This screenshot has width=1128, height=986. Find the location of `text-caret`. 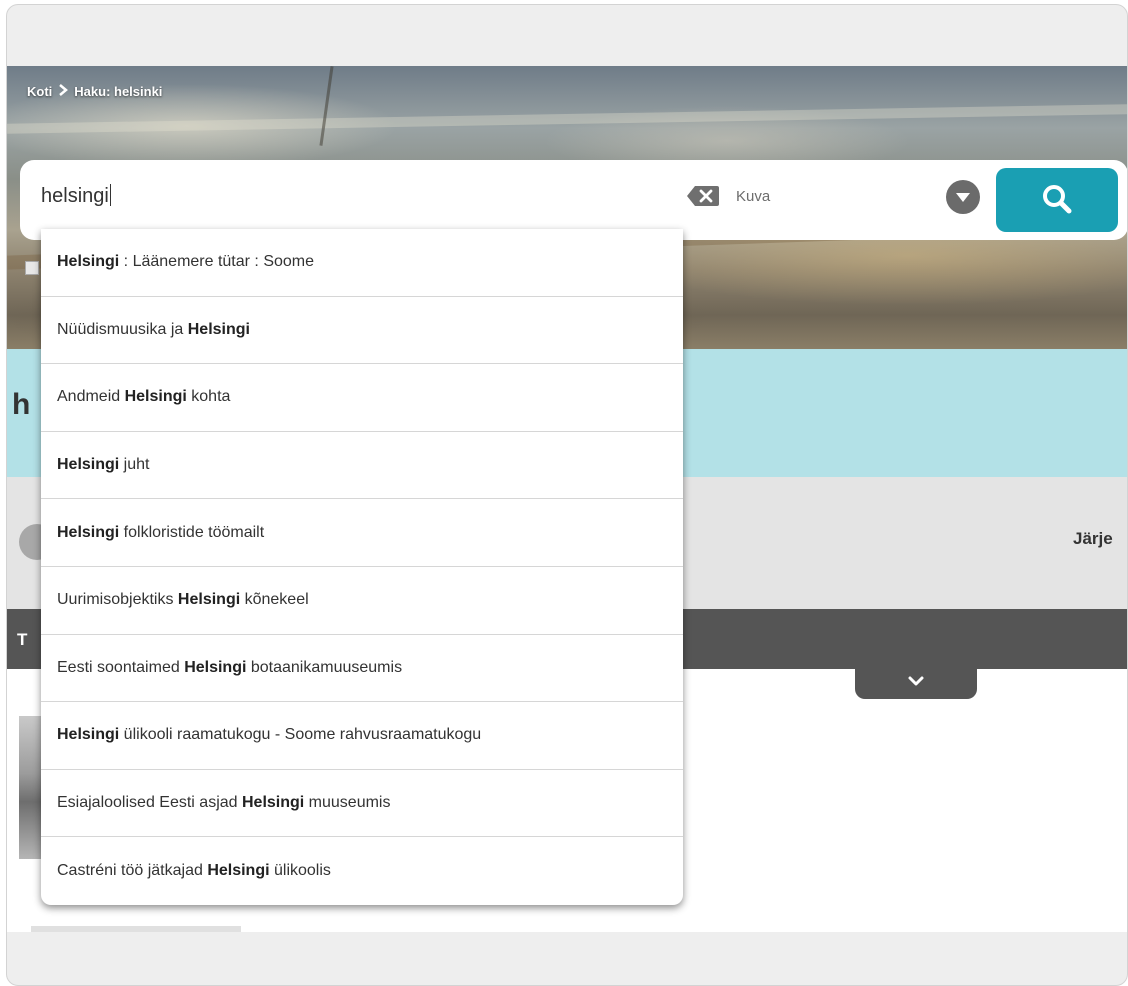

text-caret is located at coordinates (110, 195).